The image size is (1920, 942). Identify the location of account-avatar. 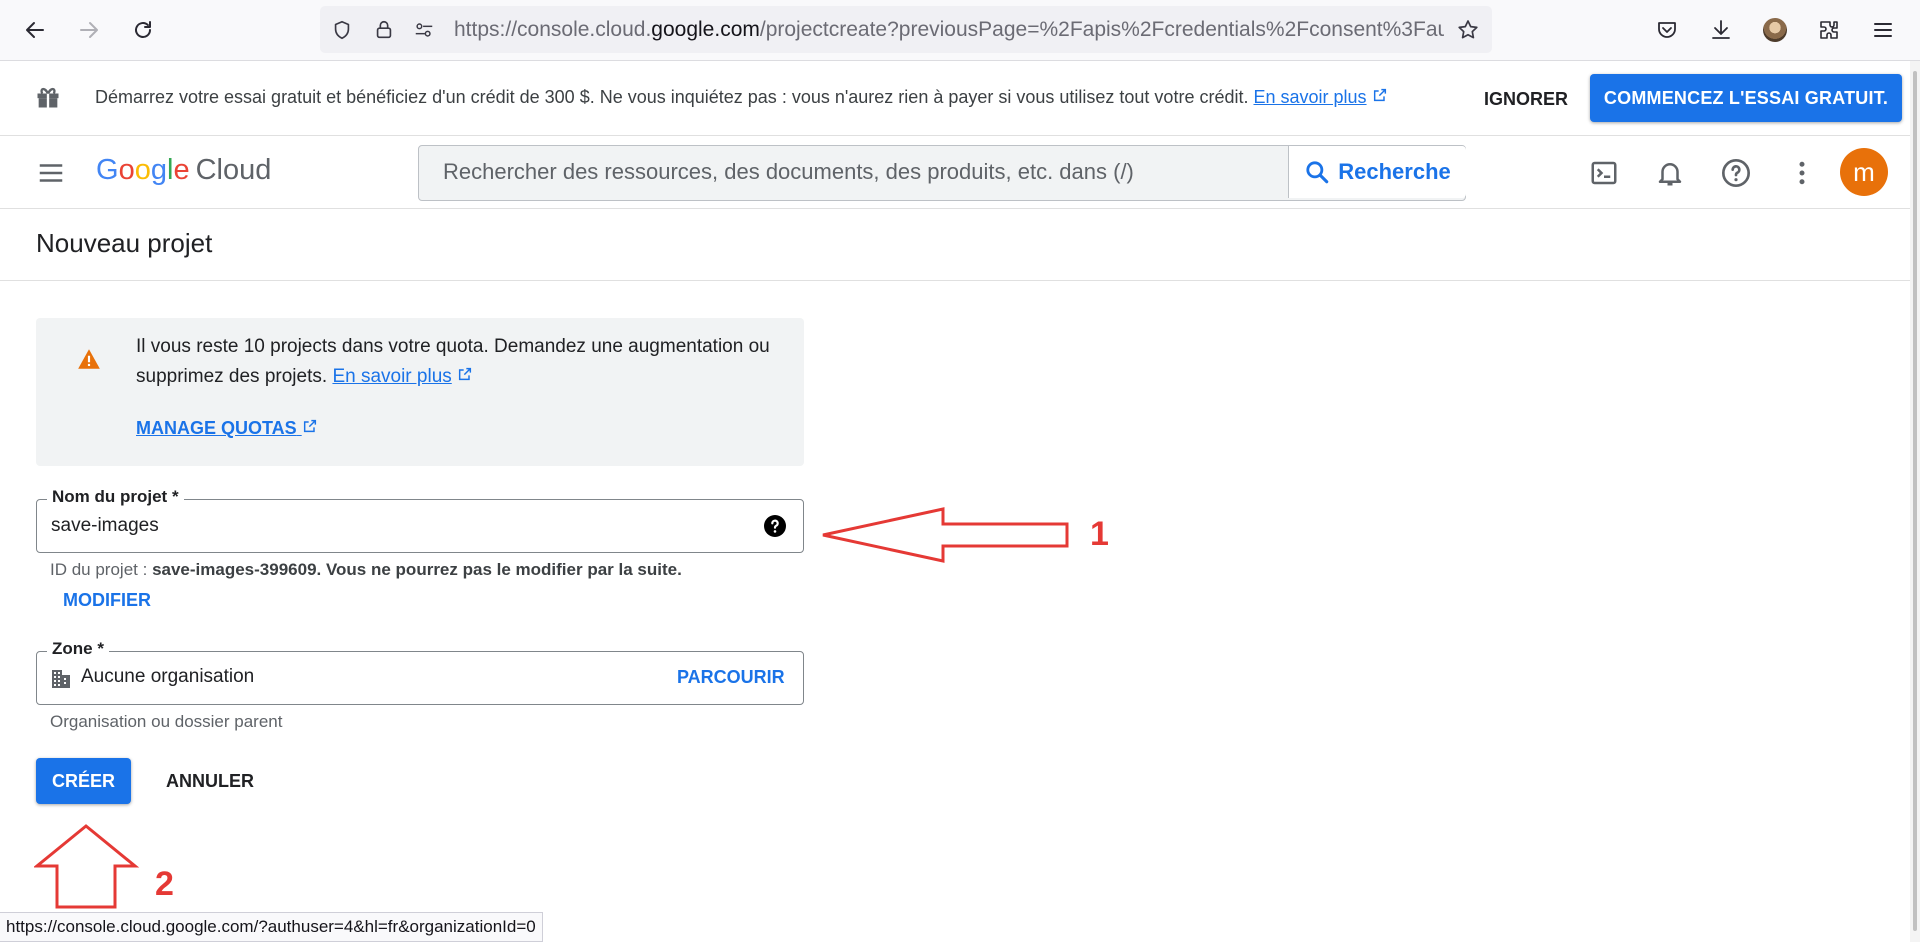
(1775, 30).